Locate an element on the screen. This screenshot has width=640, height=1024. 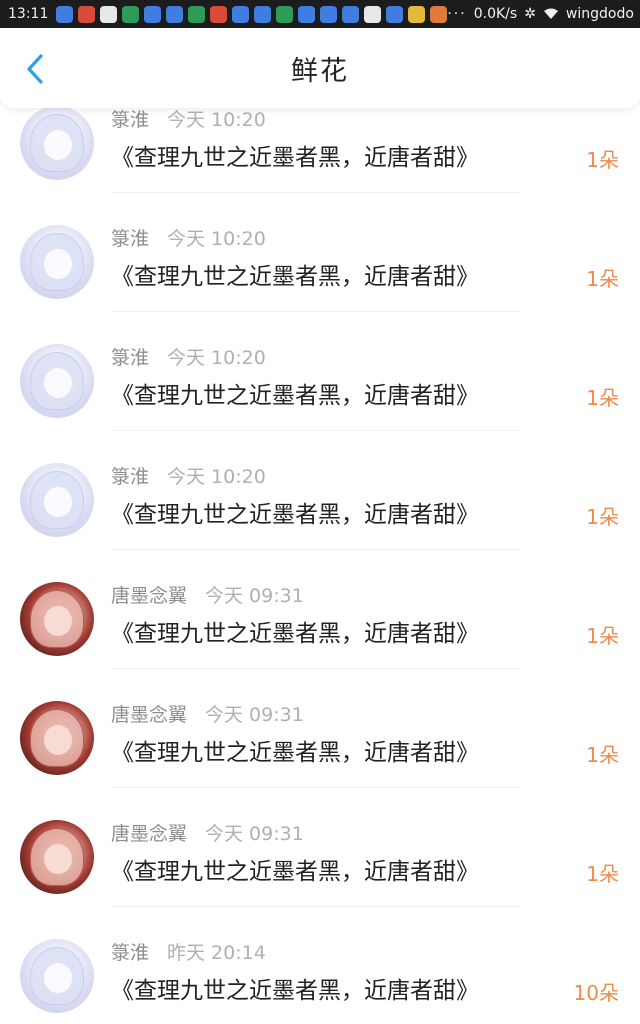
header: 鲜花 is located at coordinates (320, 68).